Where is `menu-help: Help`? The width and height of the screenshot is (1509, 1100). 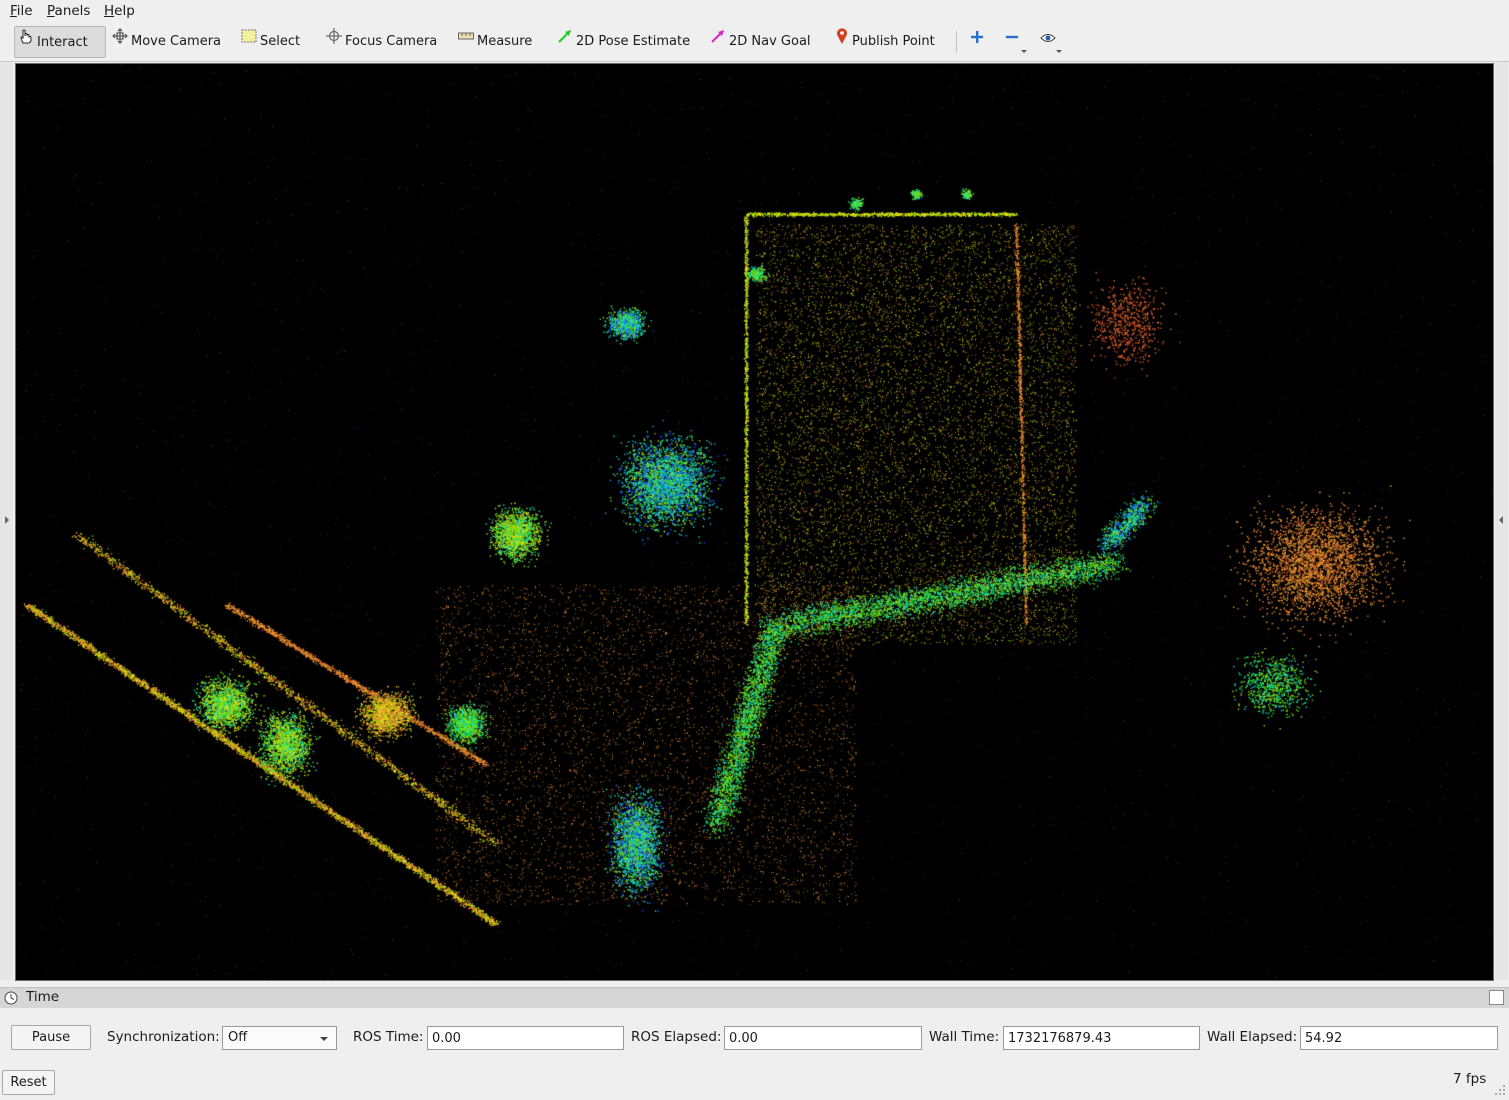
menu-help: Help is located at coordinates (119, 11).